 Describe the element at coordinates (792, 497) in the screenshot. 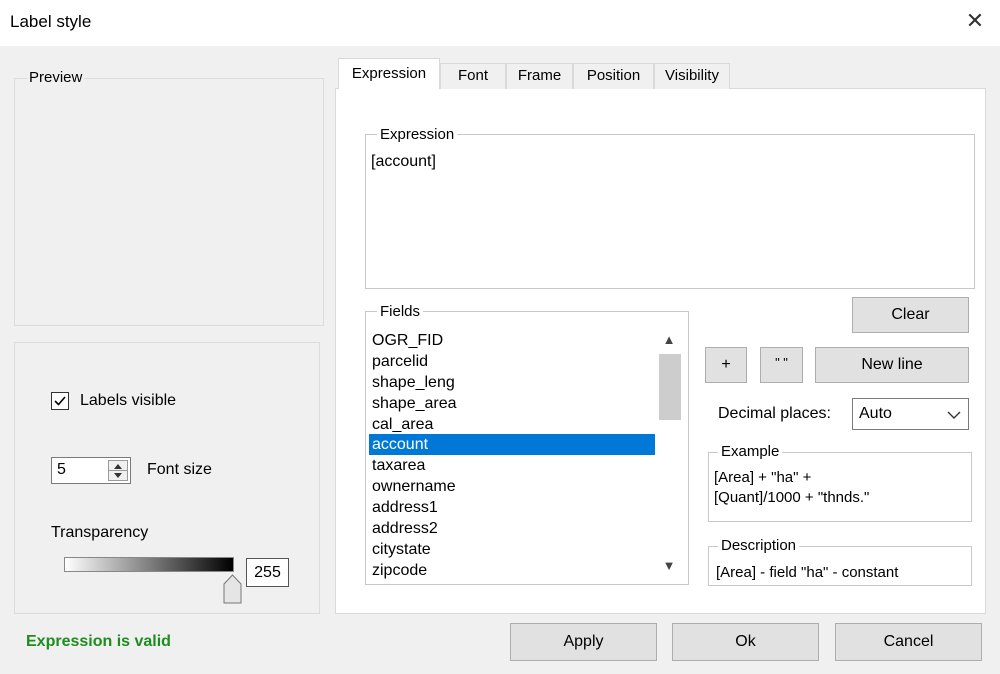

I see `example-line-2: [Quant]/1000 + "thnds."` at that location.